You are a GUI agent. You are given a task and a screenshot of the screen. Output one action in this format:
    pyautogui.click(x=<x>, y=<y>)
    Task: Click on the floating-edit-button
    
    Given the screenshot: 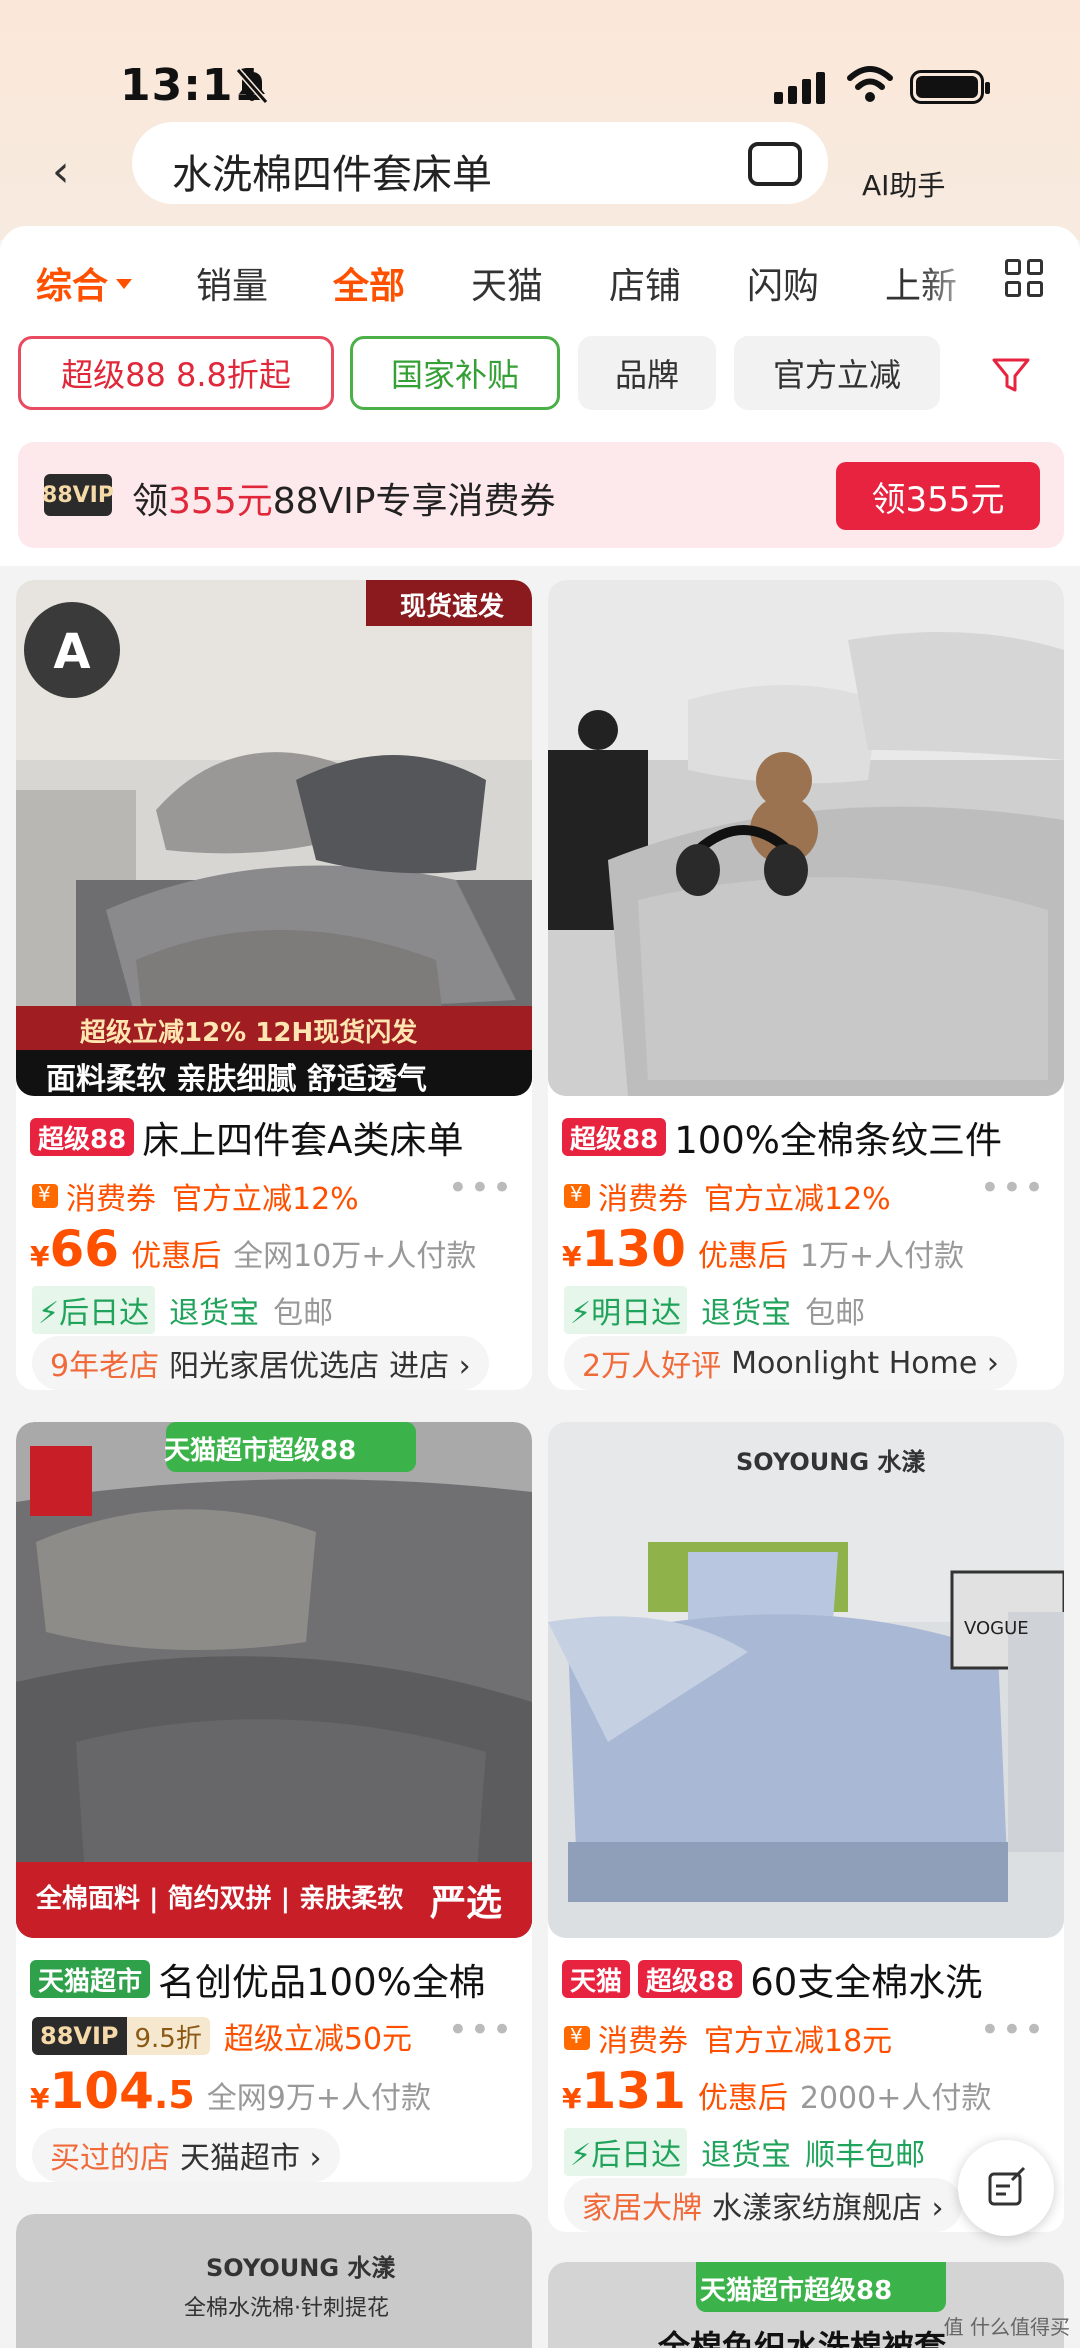 What is the action you would take?
    pyautogui.click(x=1006, y=2188)
    